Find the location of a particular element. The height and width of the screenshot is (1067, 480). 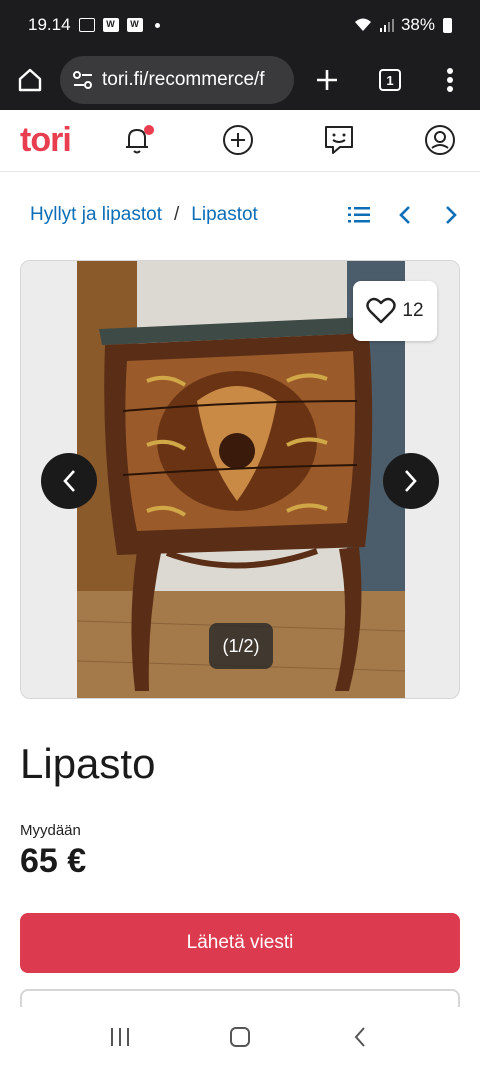

listing-title: Lipasto is located at coordinates (88, 763).